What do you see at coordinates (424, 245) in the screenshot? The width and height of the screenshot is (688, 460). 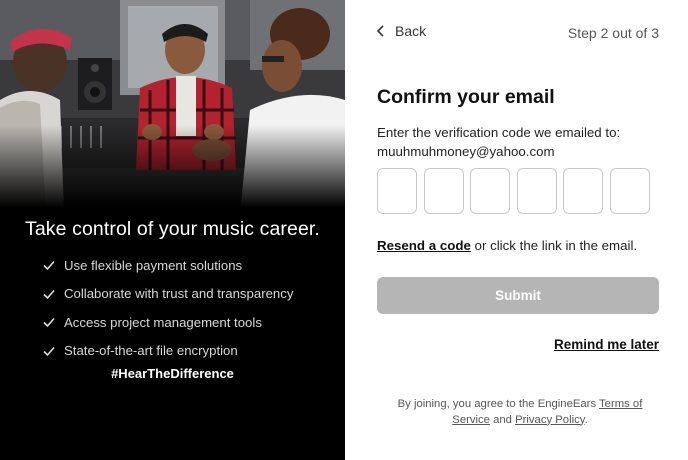 I see `resend-code-link: Resend a code` at bounding box center [424, 245].